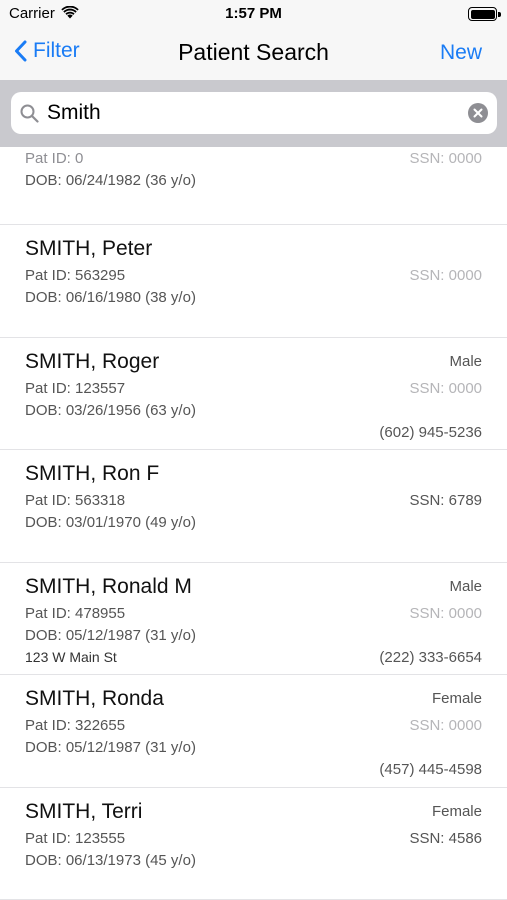 This screenshot has width=507, height=900. What do you see at coordinates (110, 297) in the screenshot?
I see `patient-dob: DOB: 06/16/1980 (38 y/o)` at bounding box center [110, 297].